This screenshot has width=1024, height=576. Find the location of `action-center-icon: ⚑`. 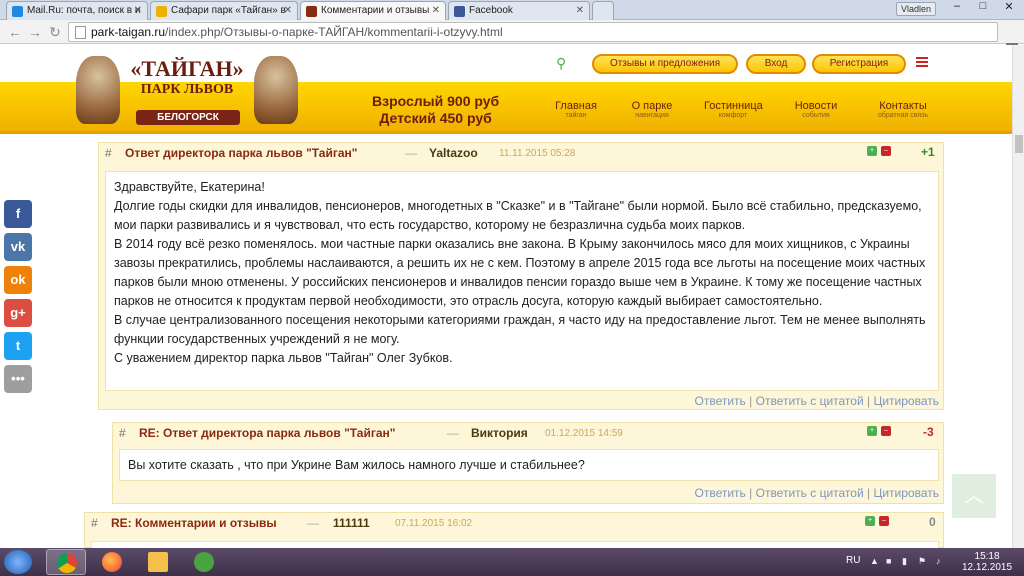

action-center-icon: ⚑ is located at coordinates (923, 561).